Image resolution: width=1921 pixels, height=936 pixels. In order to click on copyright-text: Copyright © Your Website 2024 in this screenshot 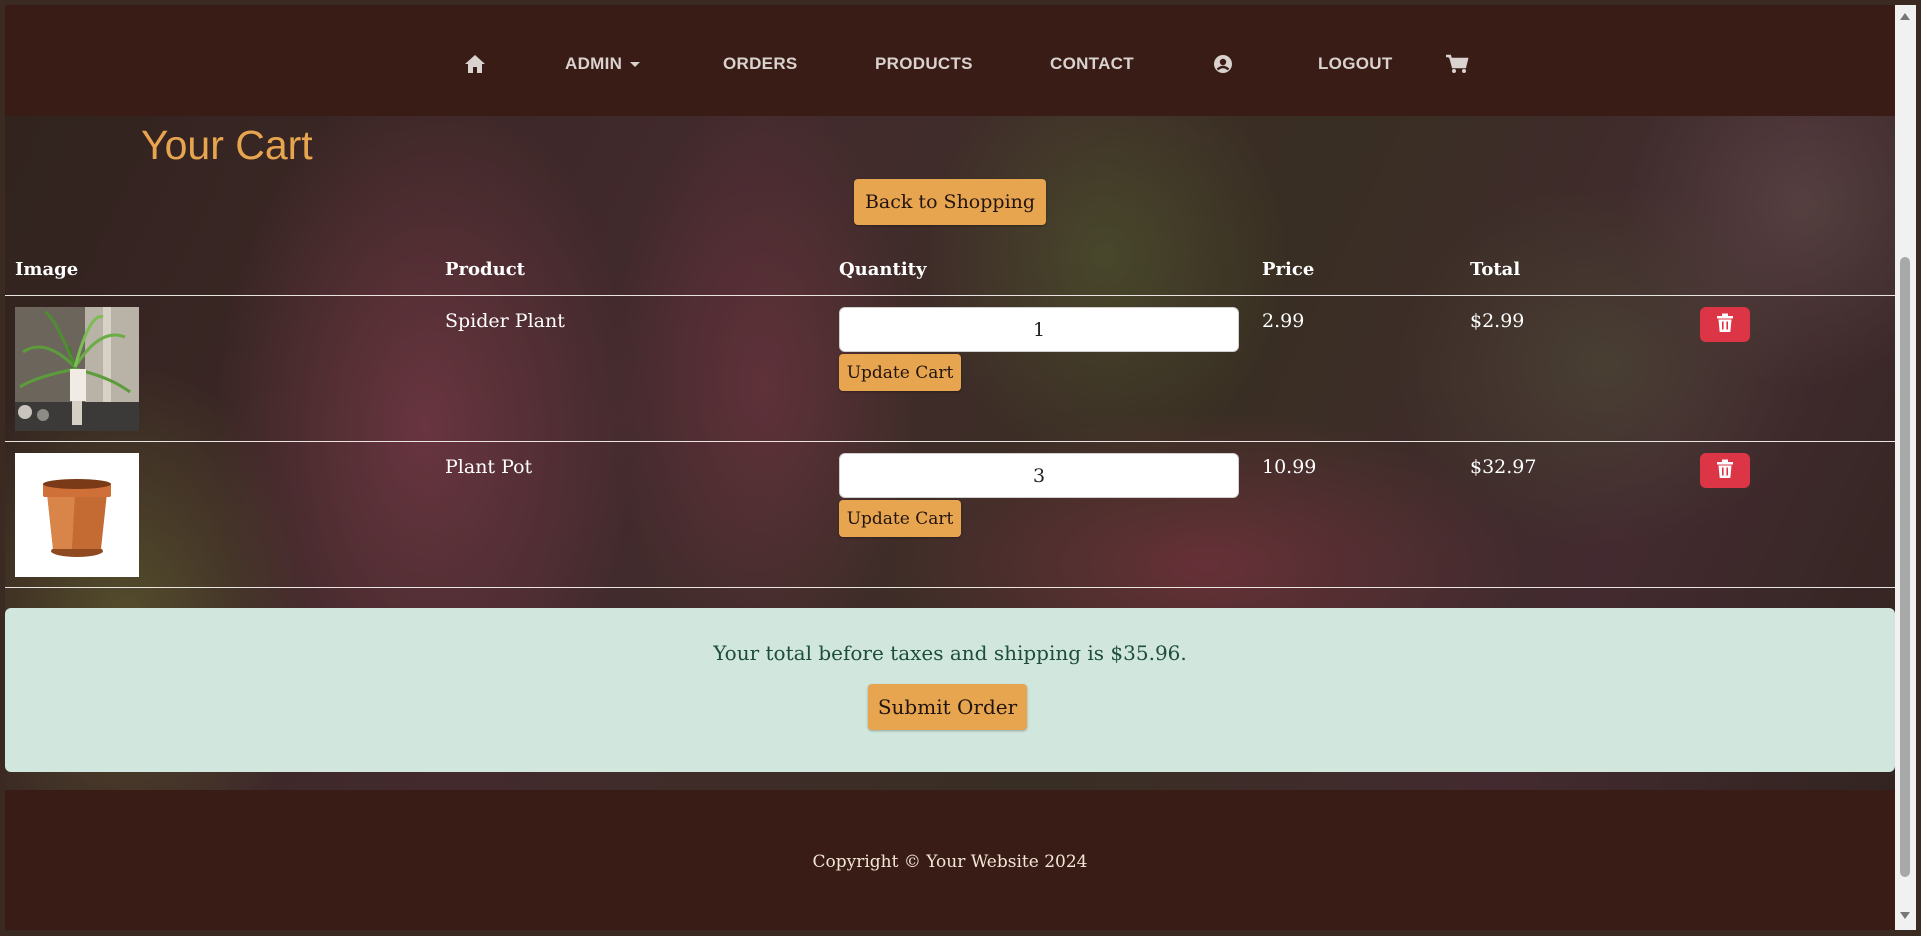, I will do `click(950, 862)`.